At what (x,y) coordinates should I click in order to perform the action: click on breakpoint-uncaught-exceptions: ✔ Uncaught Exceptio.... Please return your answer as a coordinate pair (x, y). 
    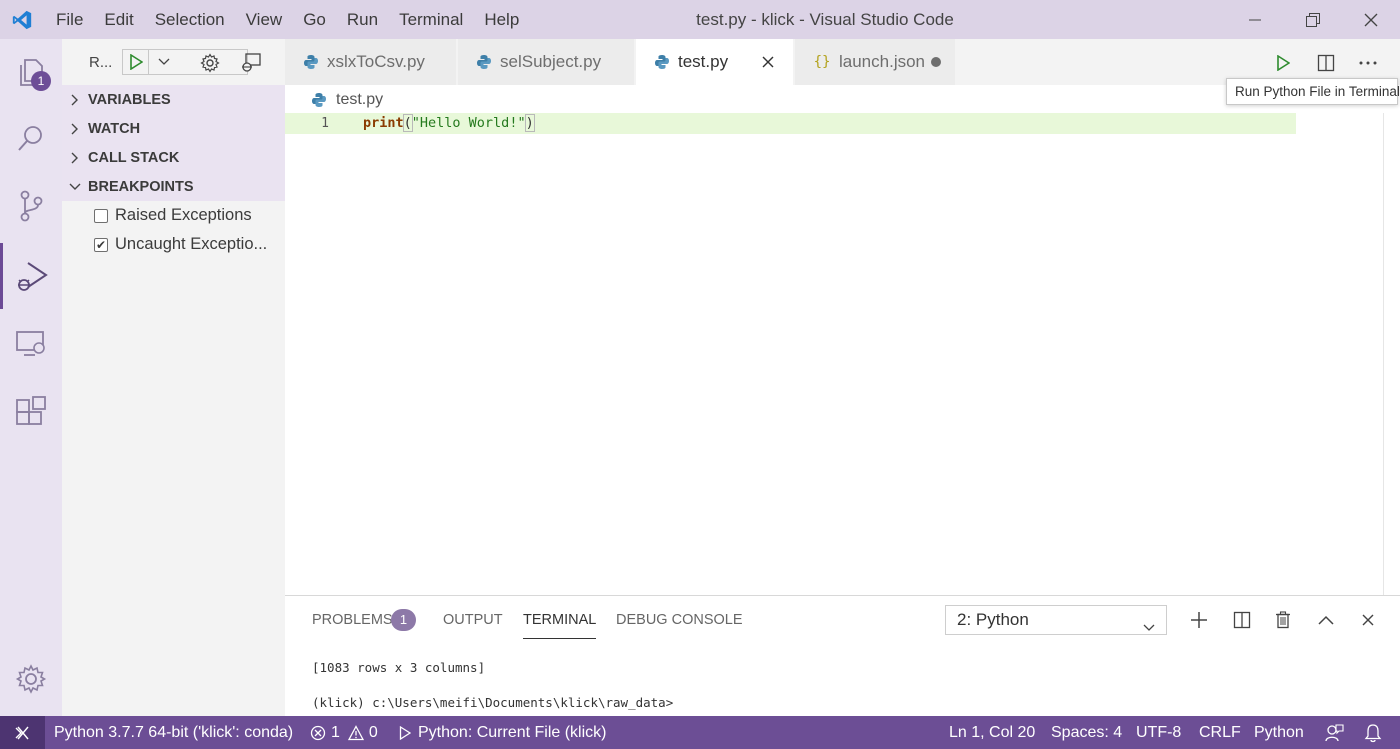
    Looking at the image, I should click on (173, 244).